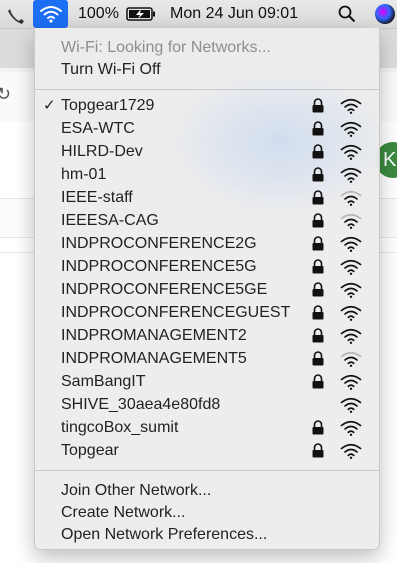  I want to click on siri-icon, so click(385, 14).